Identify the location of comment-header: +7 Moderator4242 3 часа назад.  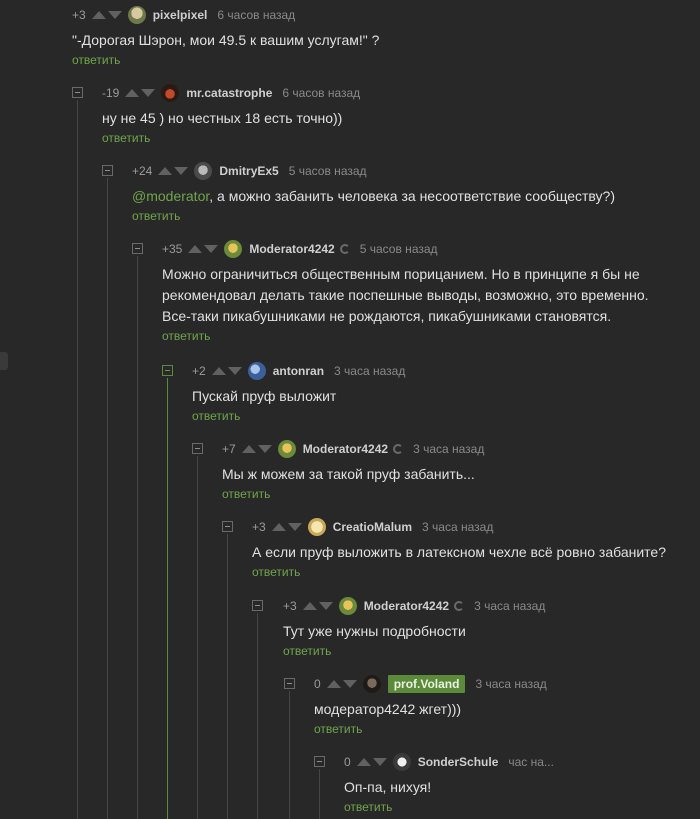
(353, 449).